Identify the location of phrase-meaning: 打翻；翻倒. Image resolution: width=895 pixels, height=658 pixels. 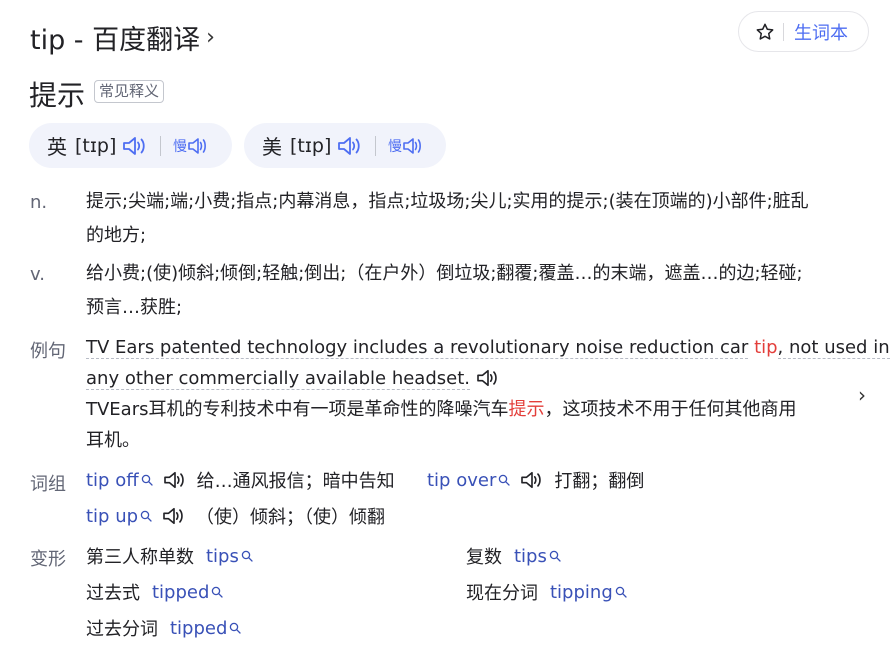
(599, 481).